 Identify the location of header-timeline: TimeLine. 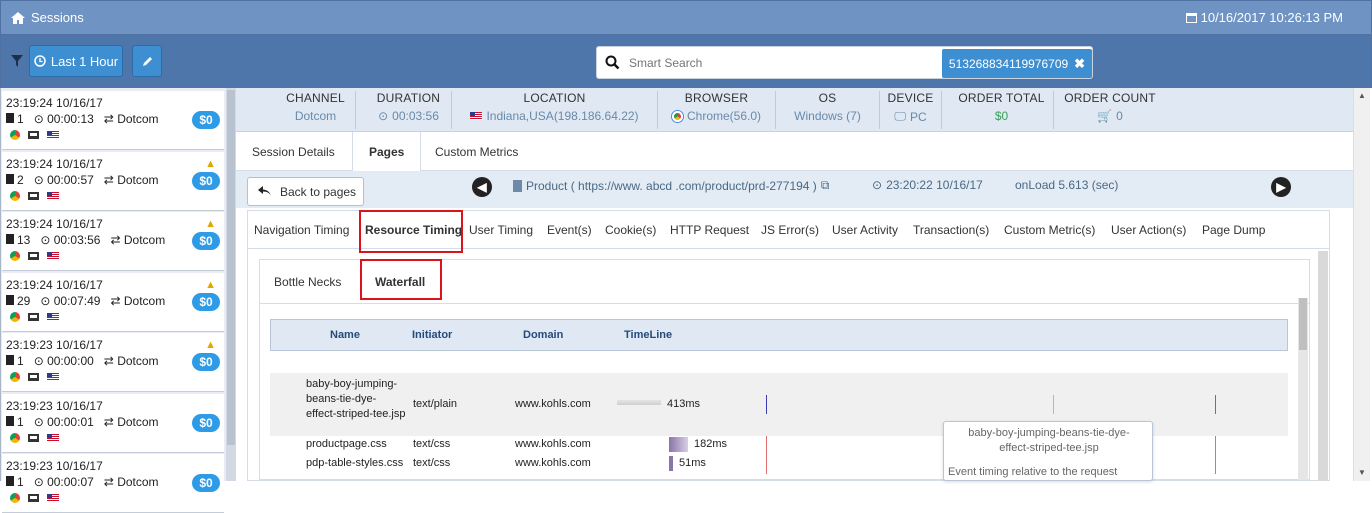
(648, 335).